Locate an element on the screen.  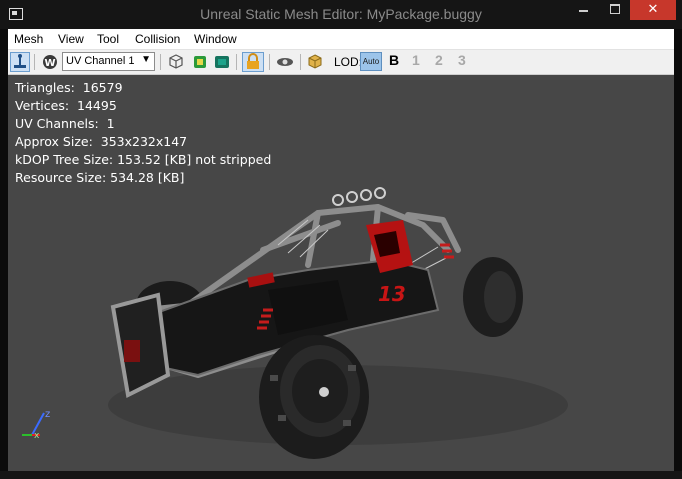
stat-resource-size: Resource Size: 534.28 [KB] is located at coordinates (100, 177).